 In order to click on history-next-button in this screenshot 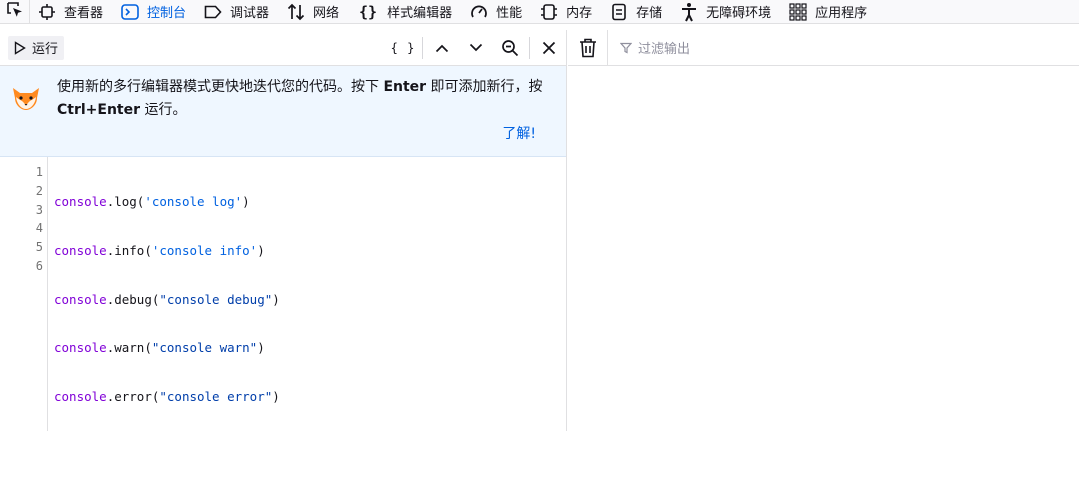, I will do `click(476, 48)`.